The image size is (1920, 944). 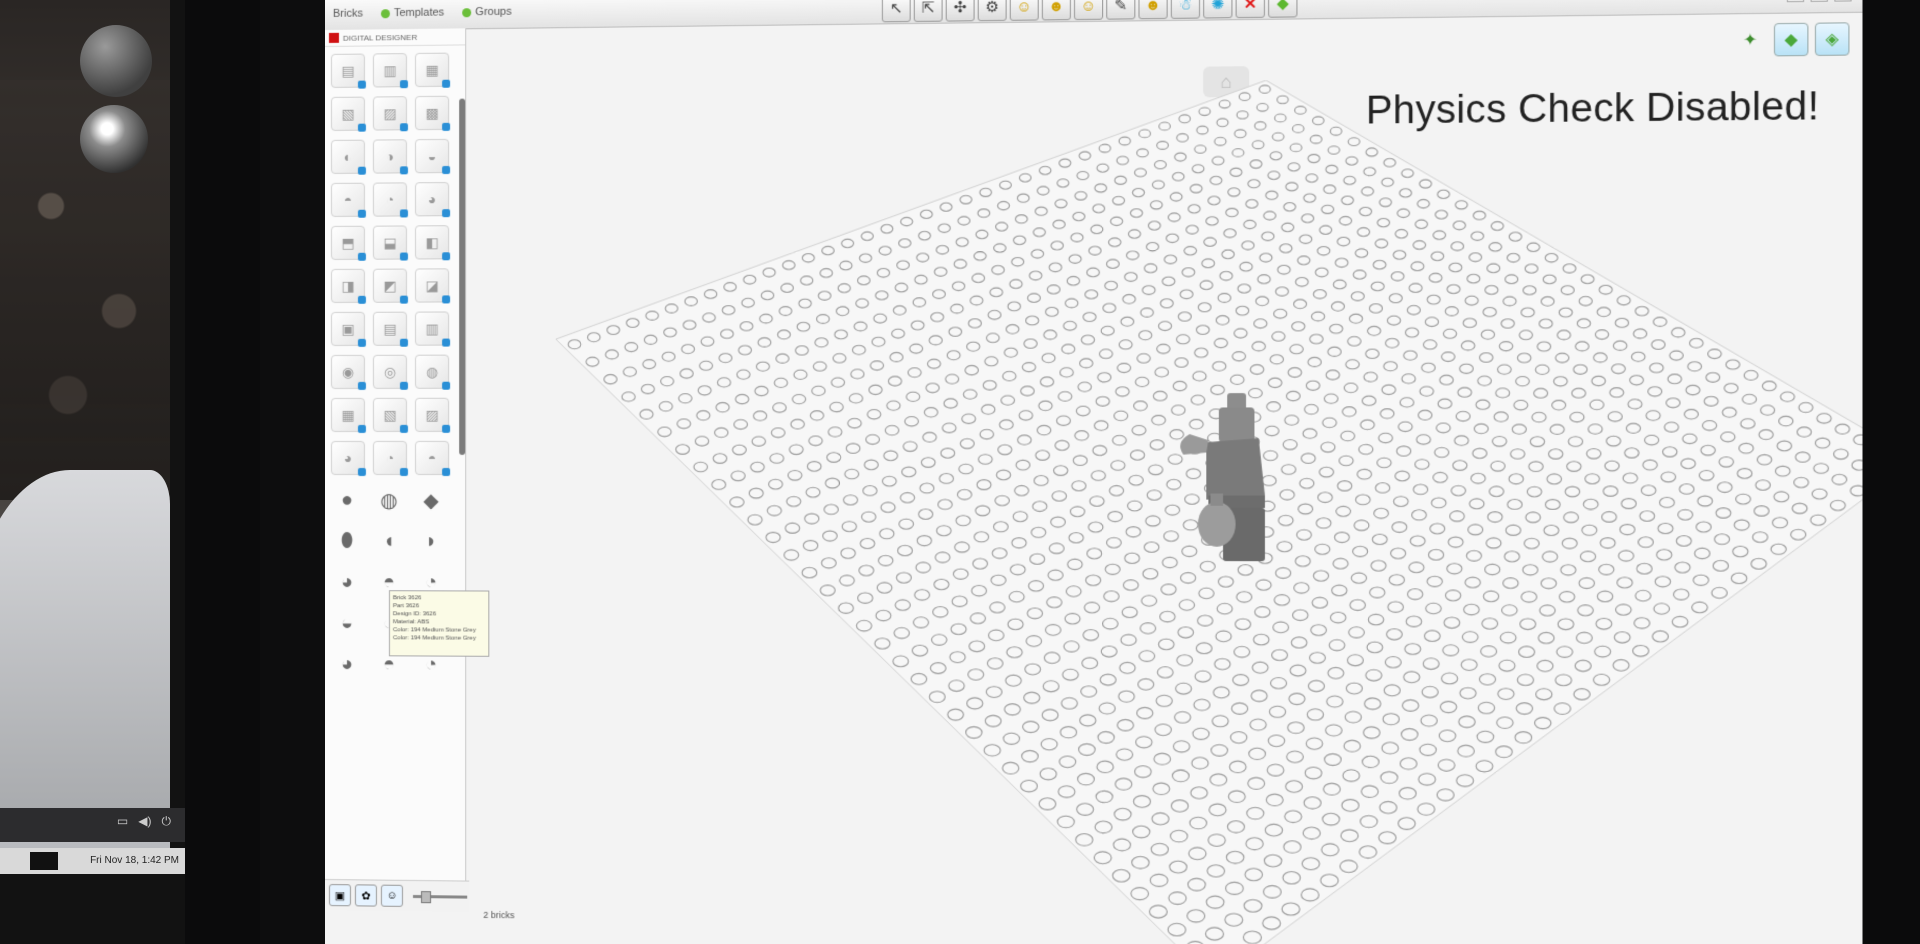 I want to click on palette-brick: ⬓, so click(x=390, y=243).